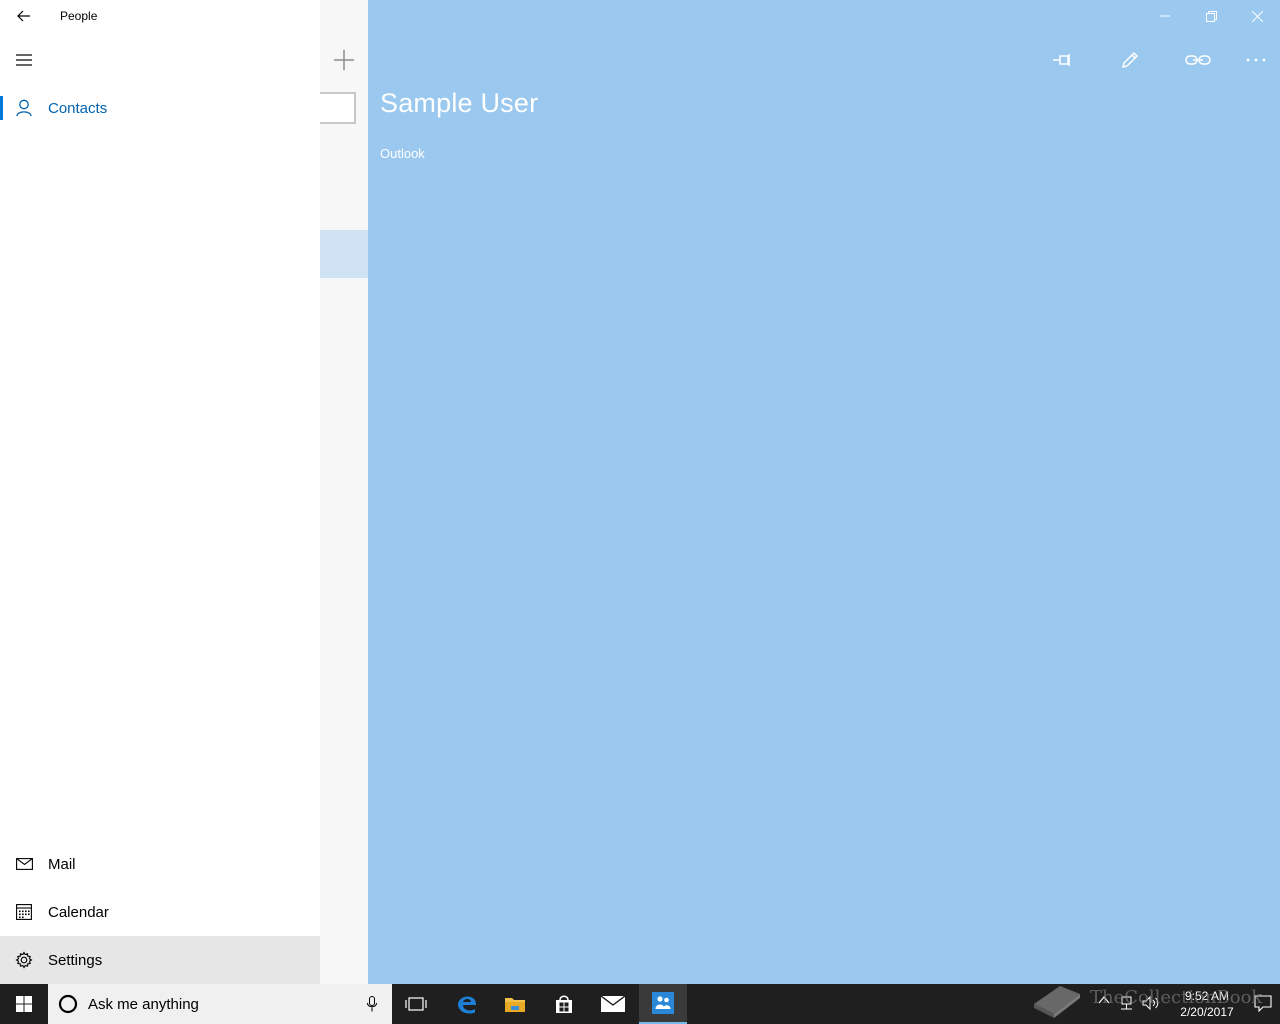 The height and width of the screenshot is (1024, 1280). I want to click on task-view-icon, so click(416, 1004).